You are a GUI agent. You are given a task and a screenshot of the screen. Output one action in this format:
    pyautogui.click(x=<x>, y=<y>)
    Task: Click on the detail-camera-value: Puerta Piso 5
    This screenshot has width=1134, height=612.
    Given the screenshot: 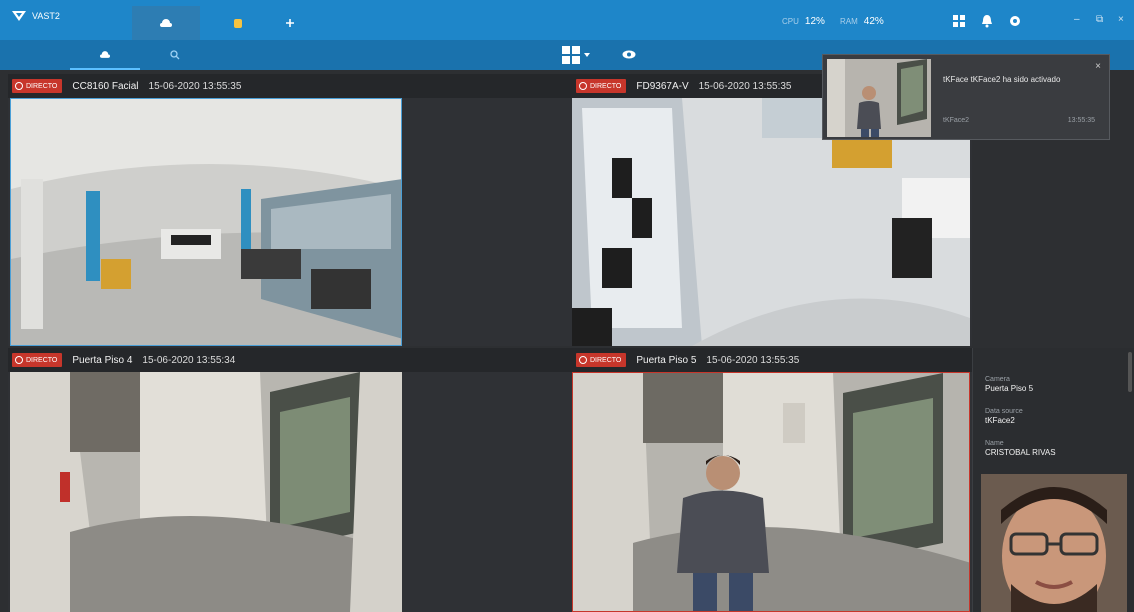 What is the action you would take?
    pyautogui.click(x=1009, y=388)
    